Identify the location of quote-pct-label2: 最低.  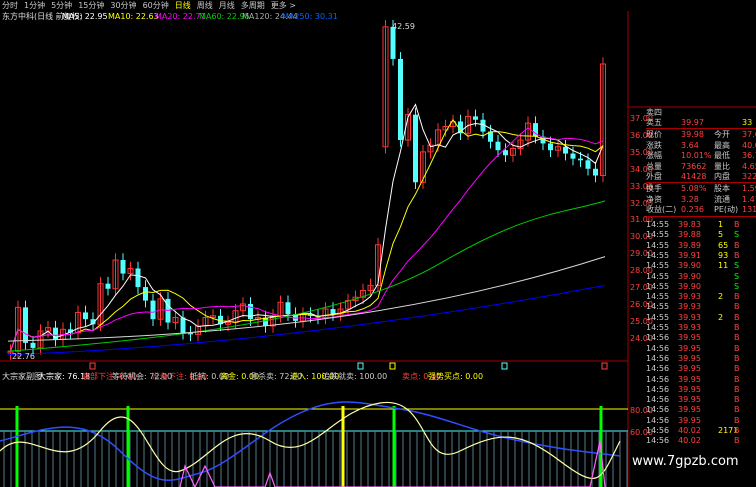
(722, 156).